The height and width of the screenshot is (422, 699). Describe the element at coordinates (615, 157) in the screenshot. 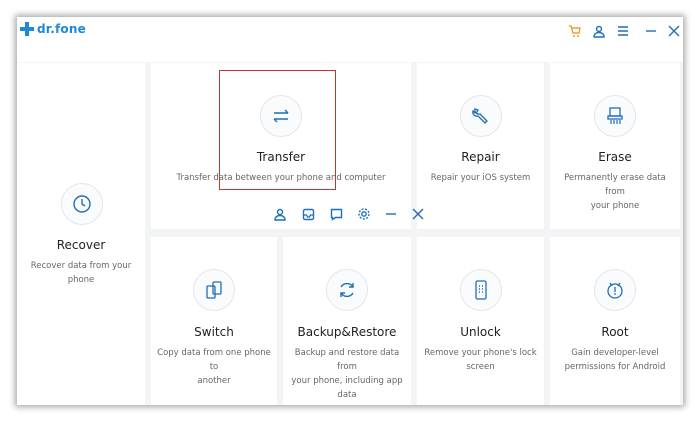

I see `tile-title: Erase` at that location.